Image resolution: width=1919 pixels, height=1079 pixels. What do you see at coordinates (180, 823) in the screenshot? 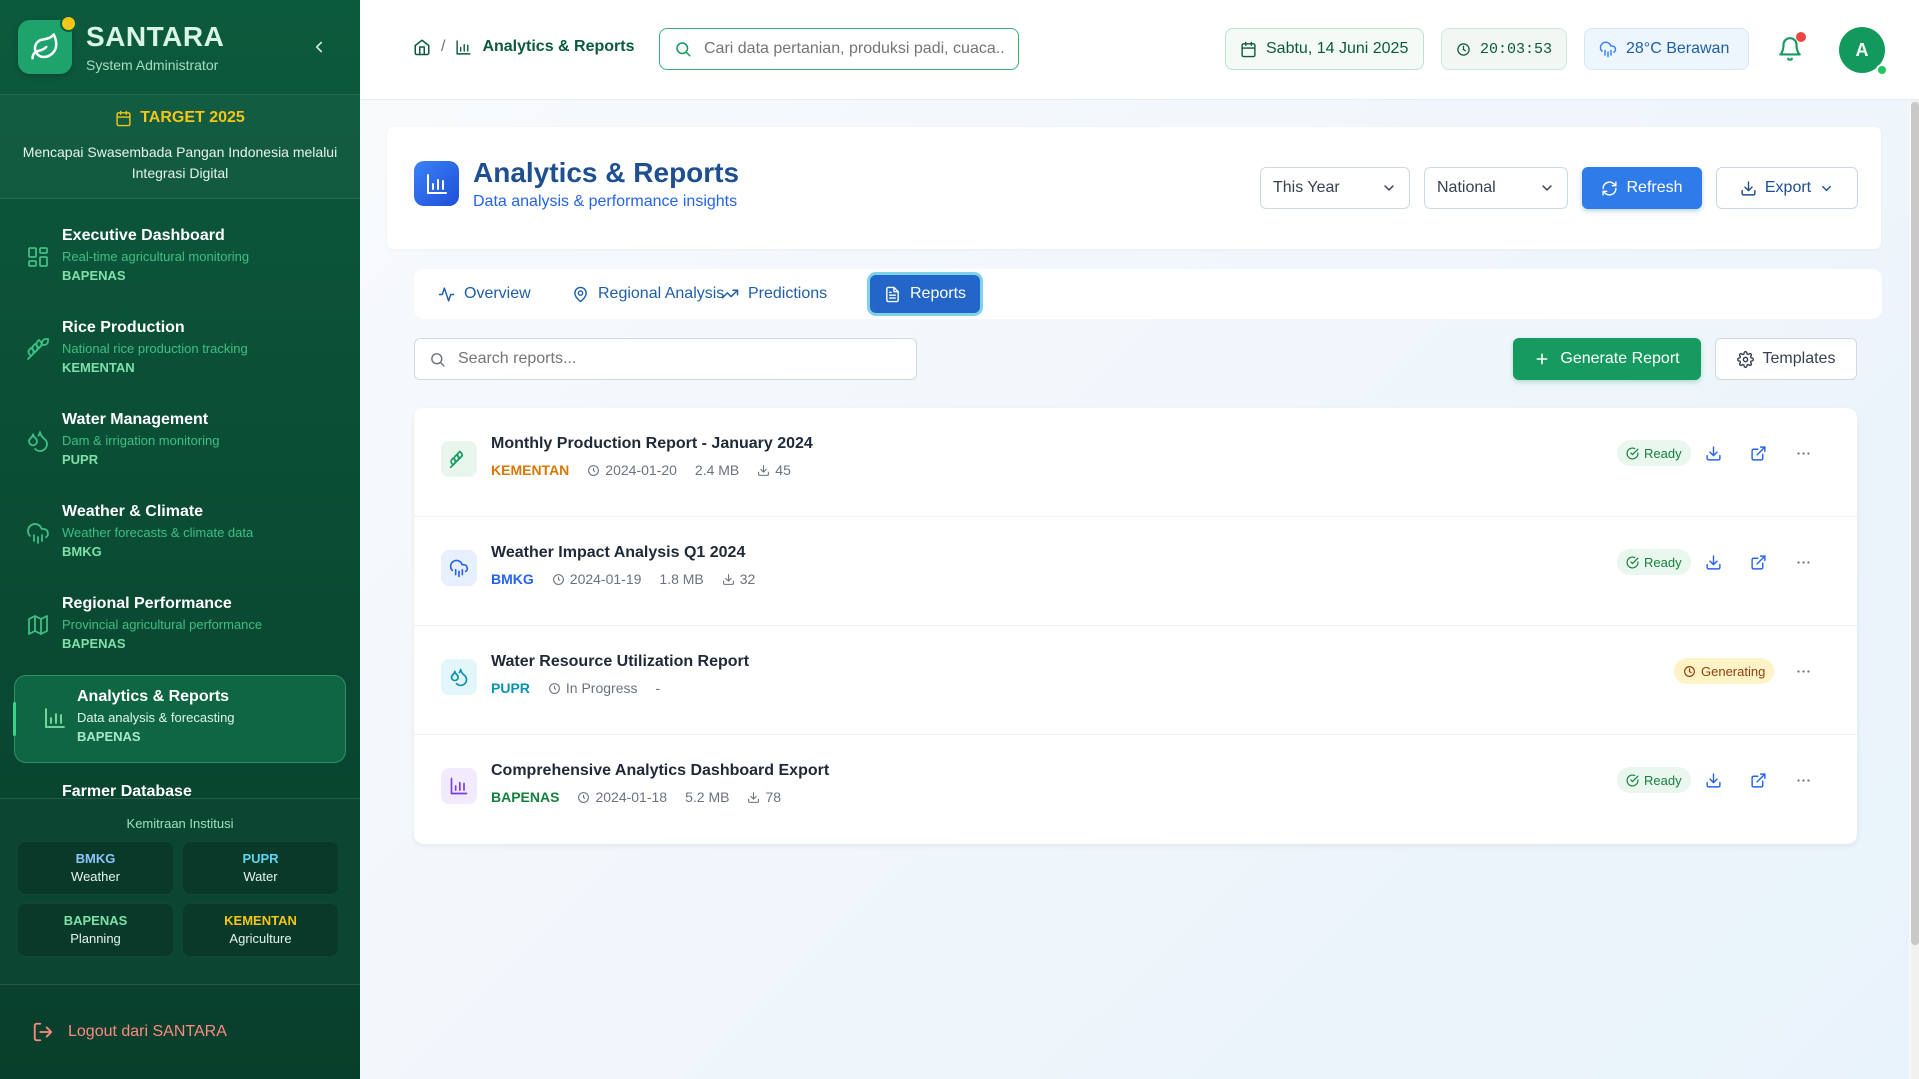
I see `partners-title: Kemitraan Institusi` at bounding box center [180, 823].